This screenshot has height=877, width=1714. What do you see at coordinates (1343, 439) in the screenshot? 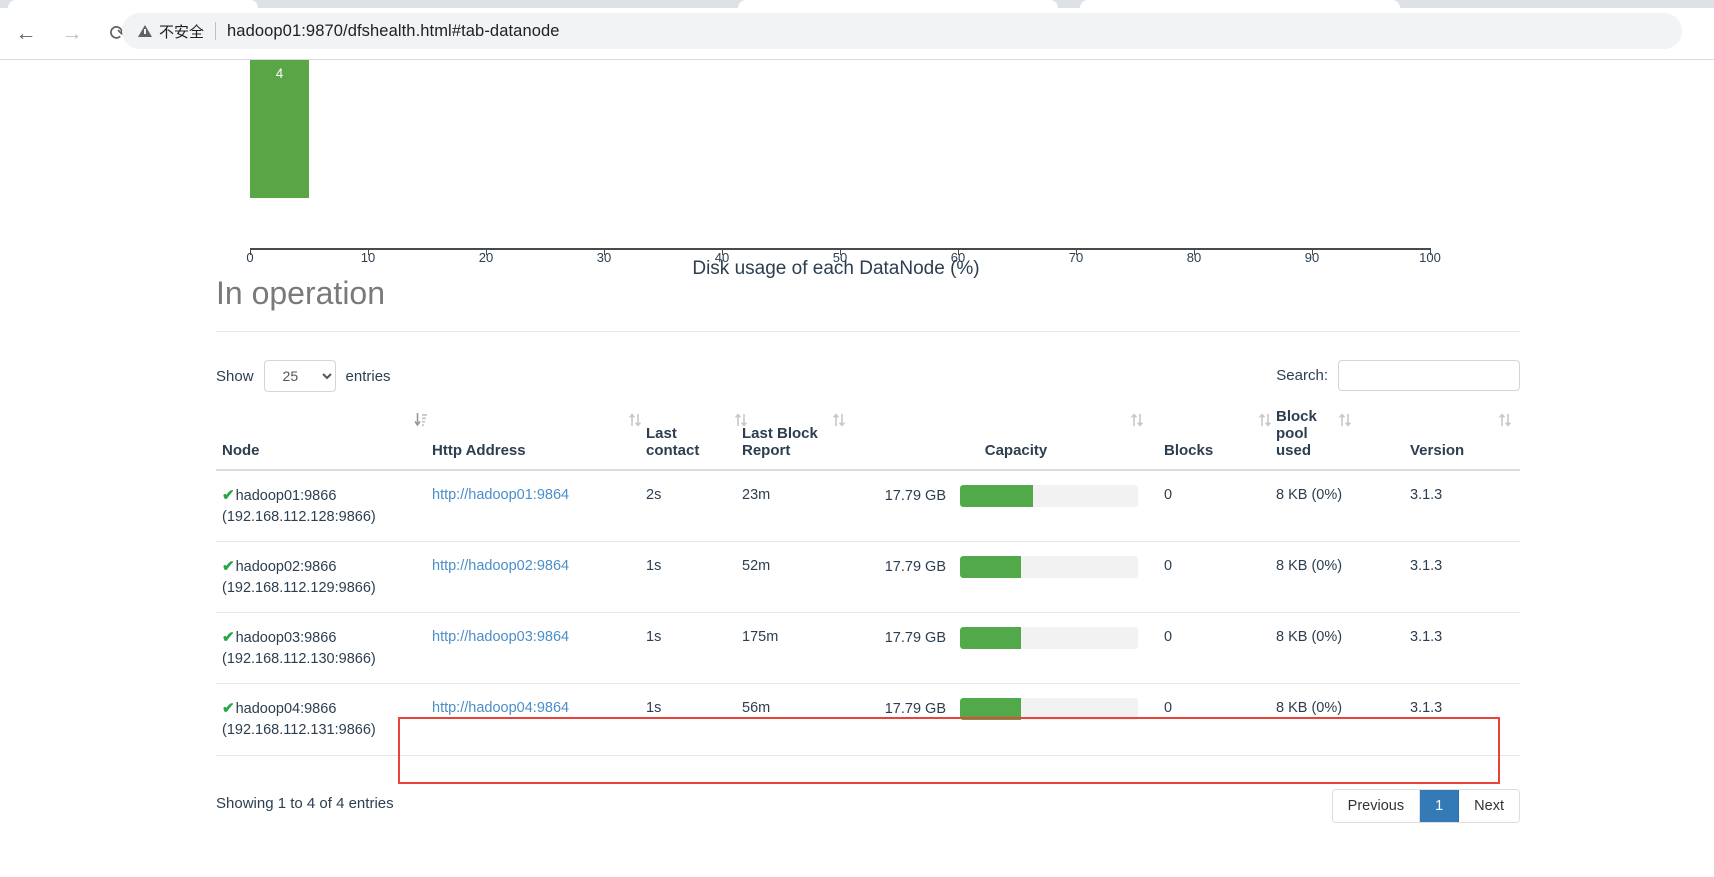
I see `column-header-block-pool-used: Block pool used` at bounding box center [1343, 439].